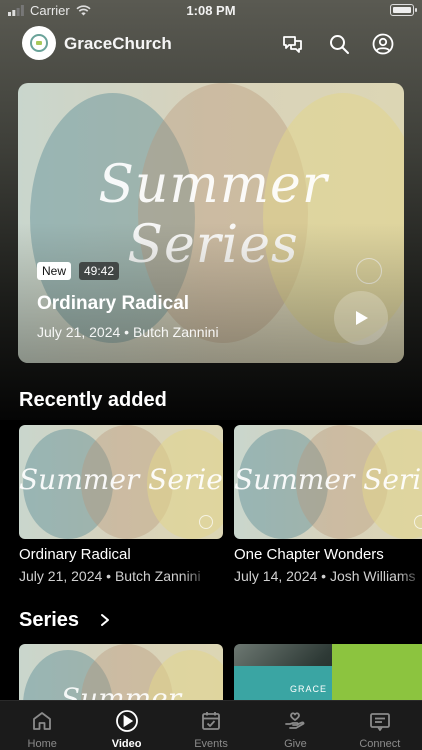 This screenshot has width=422, height=750. What do you see at coordinates (325, 576) in the screenshot?
I see `video-subtitle: July 14, 2024 • Josh Williams` at bounding box center [325, 576].